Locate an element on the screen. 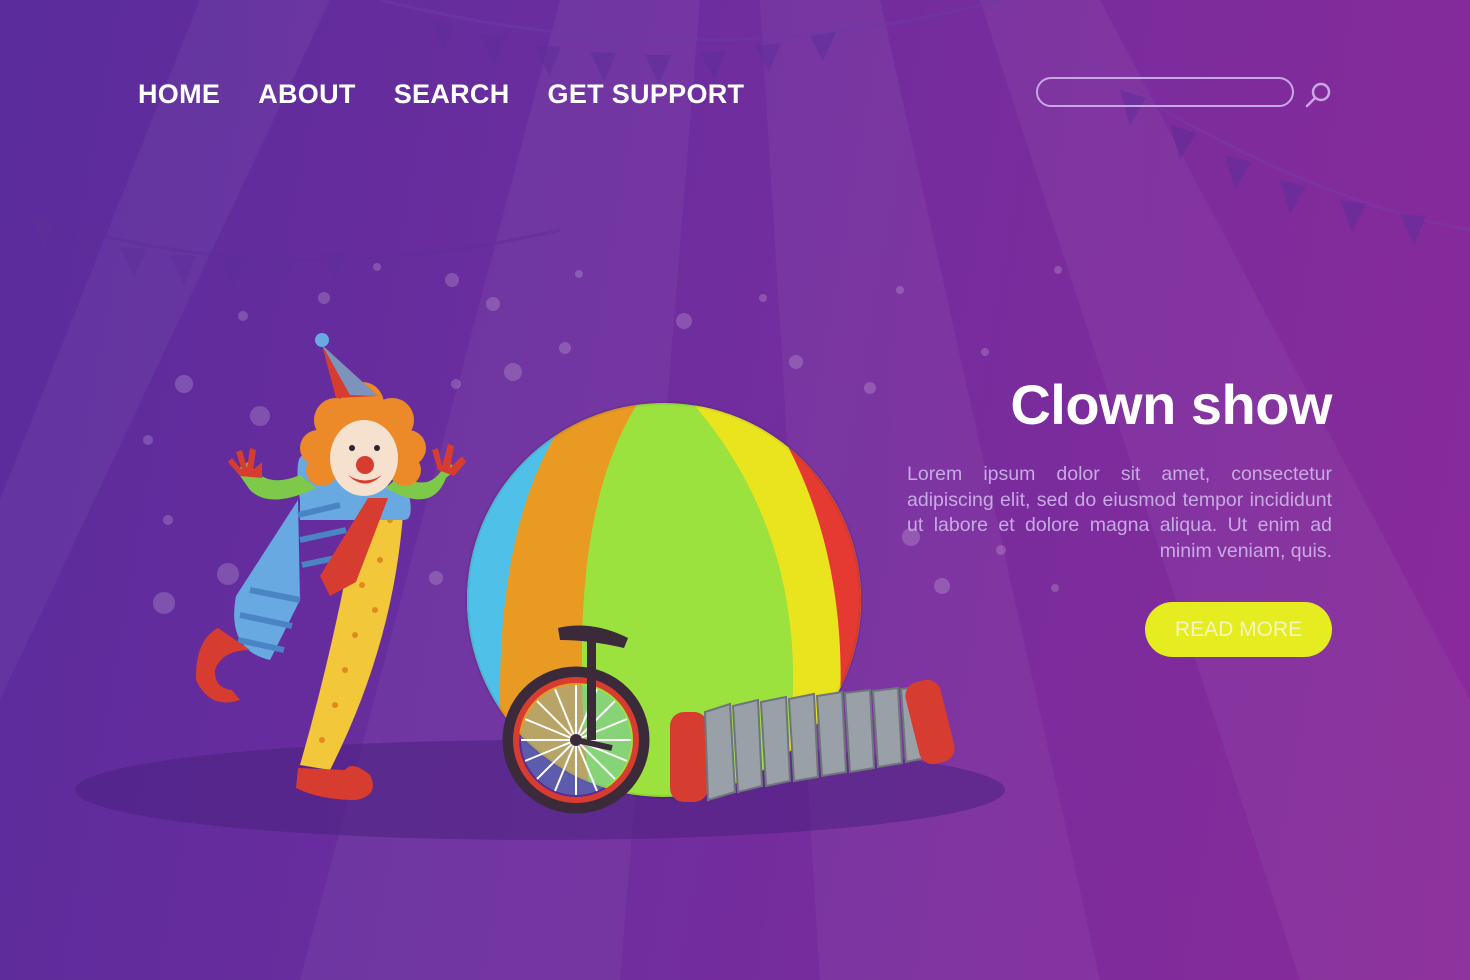 Image resolution: width=1470 pixels, height=980 pixels. search-icon is located at coordinates (1319, 95).